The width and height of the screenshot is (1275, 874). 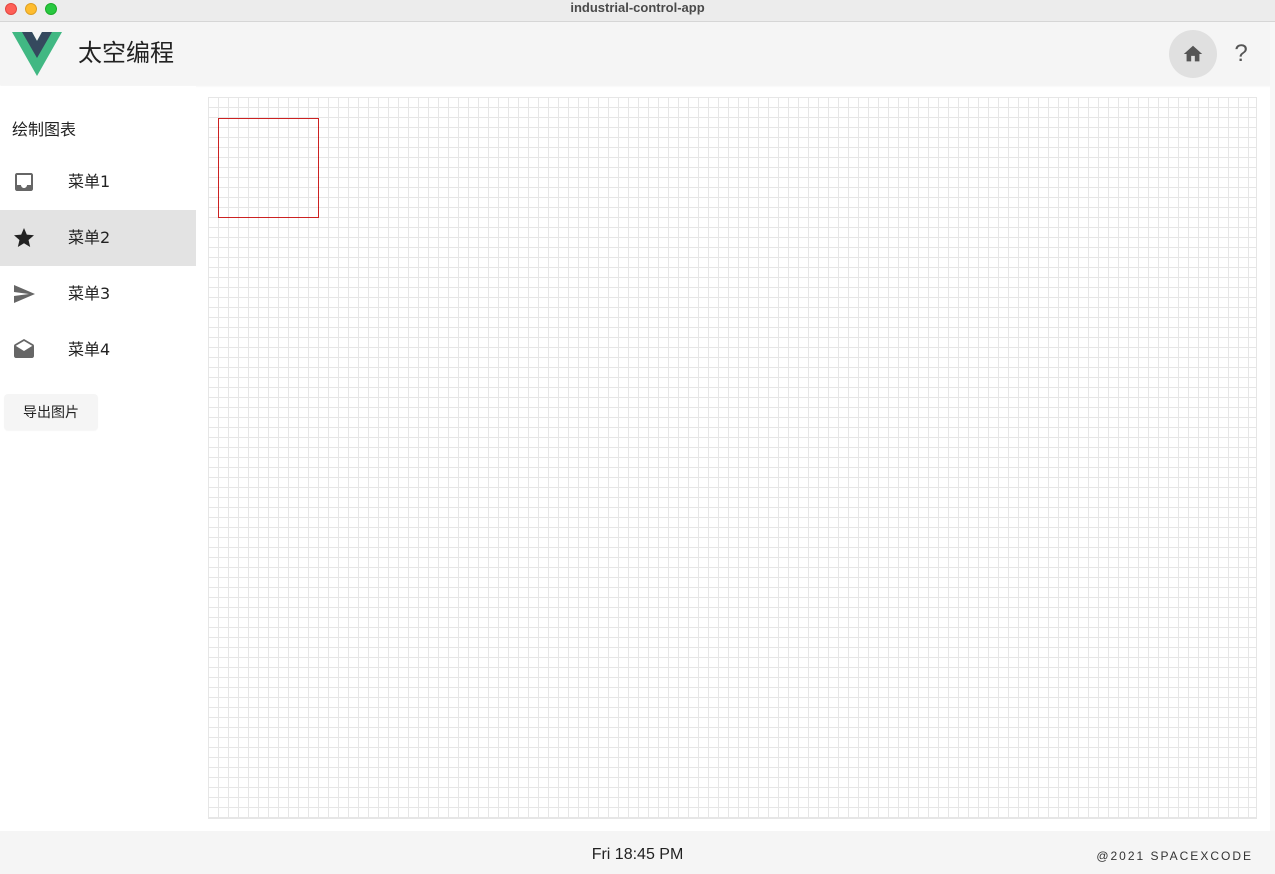 I want to click on footer-clock: Fri 18:45 PM, so click(x=637, y=854).